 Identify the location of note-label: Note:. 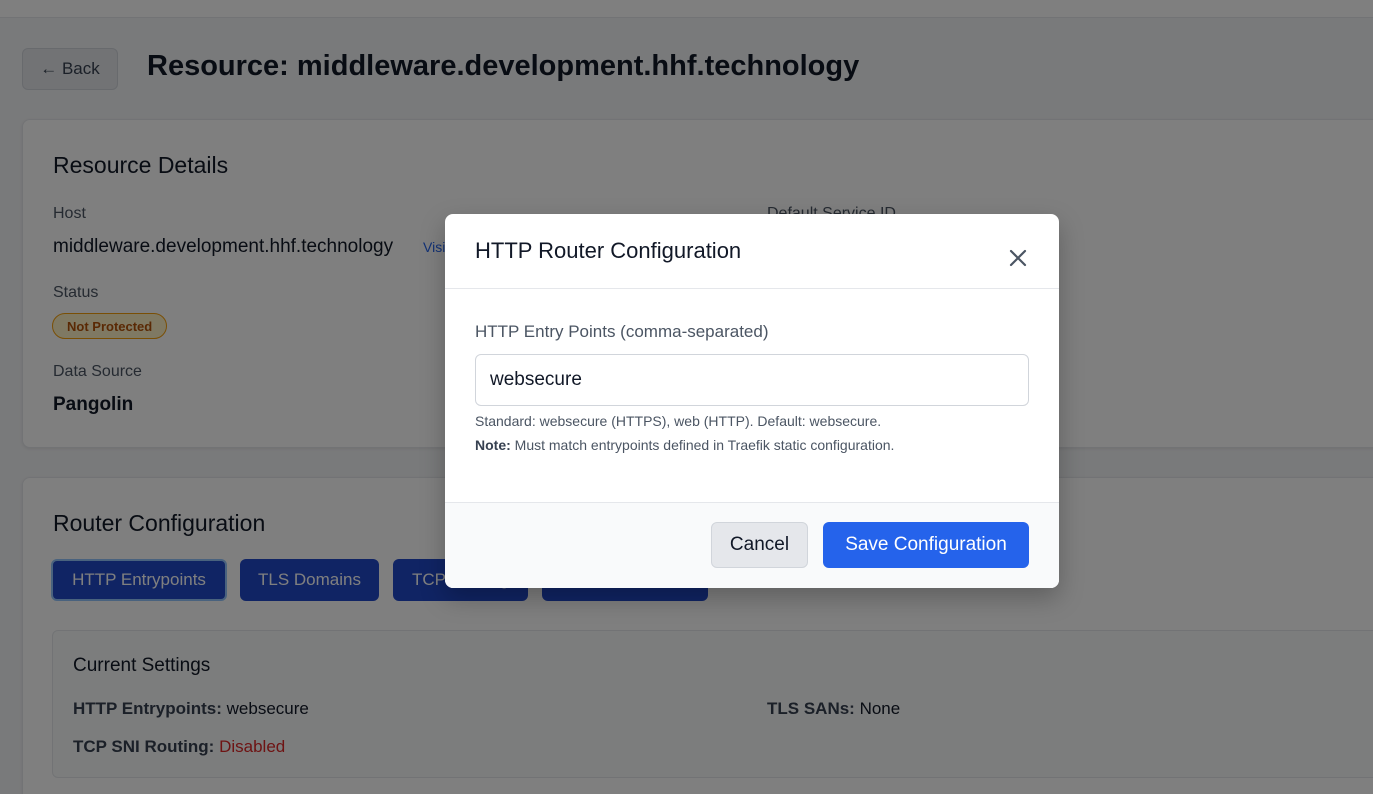
(493, 445).